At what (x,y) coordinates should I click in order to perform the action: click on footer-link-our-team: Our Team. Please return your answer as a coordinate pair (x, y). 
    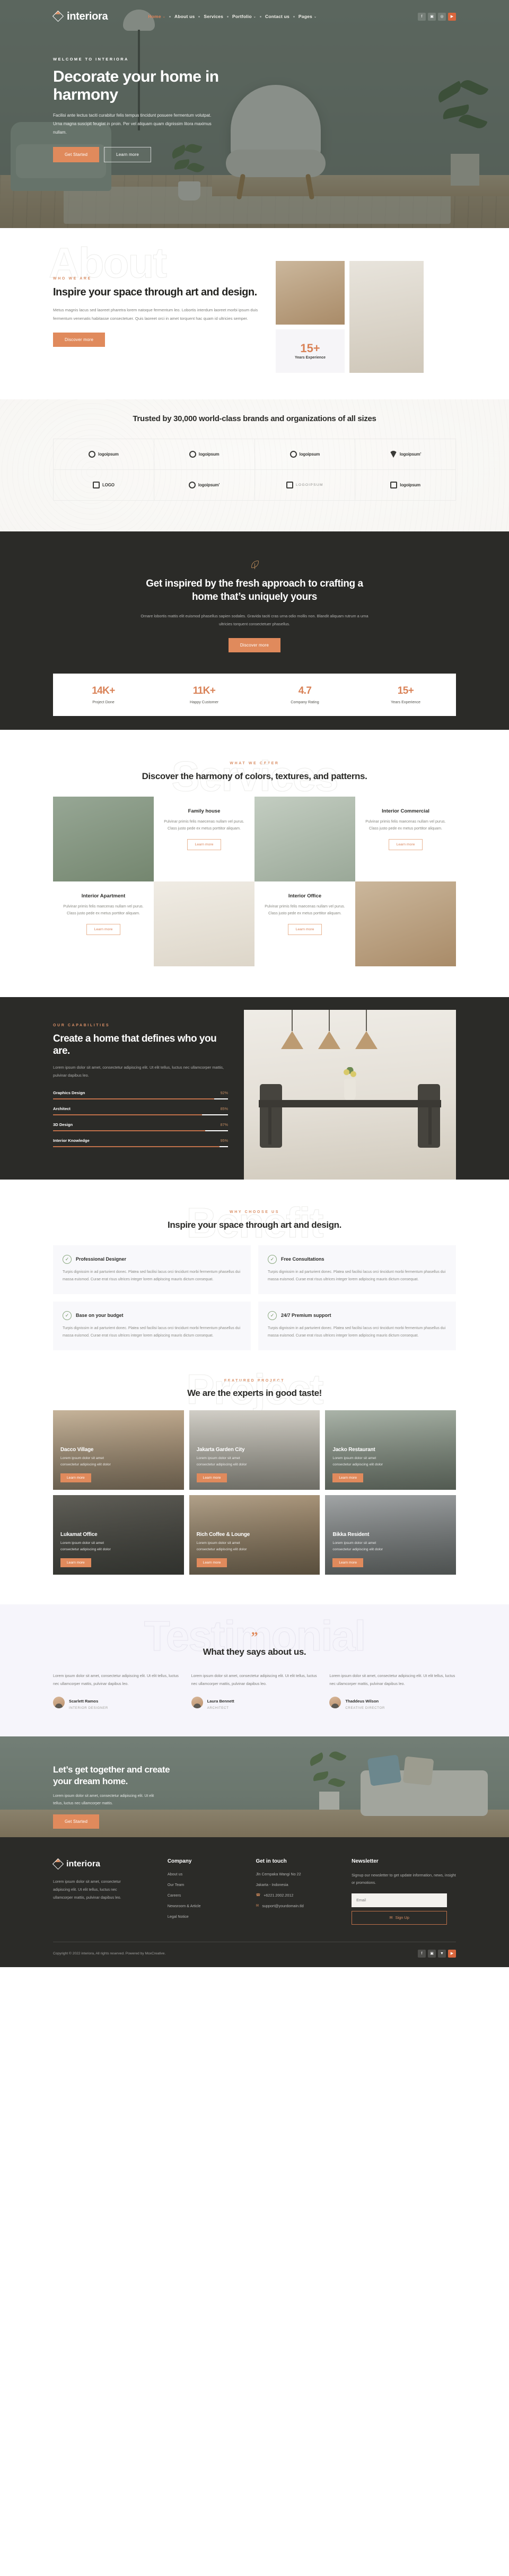
    Looking at the image, I should click on (205, 1884).